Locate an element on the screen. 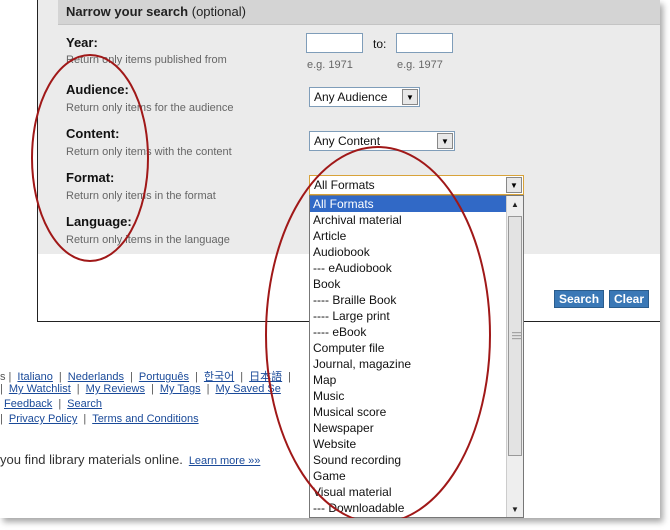  format-option: --- eAudiobook is located at coordinates (408, 268).